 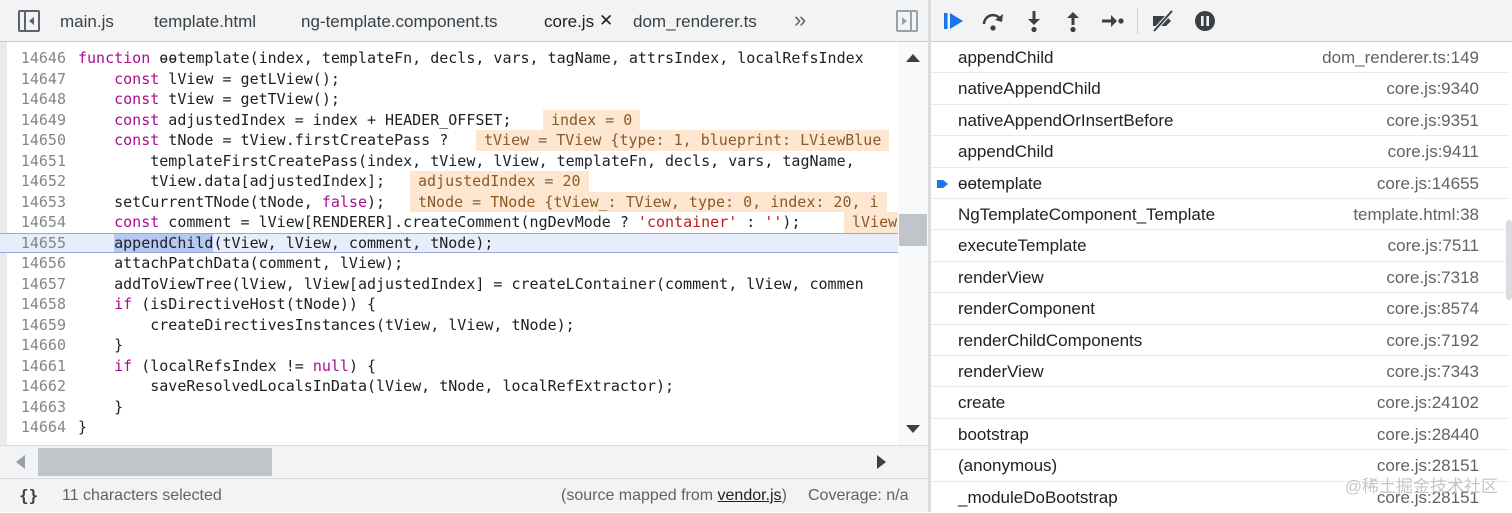 What do you see at coordinates (29, 21) in the screenshot?
I see `navigator-toggle-icon` at bounding box center [29, 21].